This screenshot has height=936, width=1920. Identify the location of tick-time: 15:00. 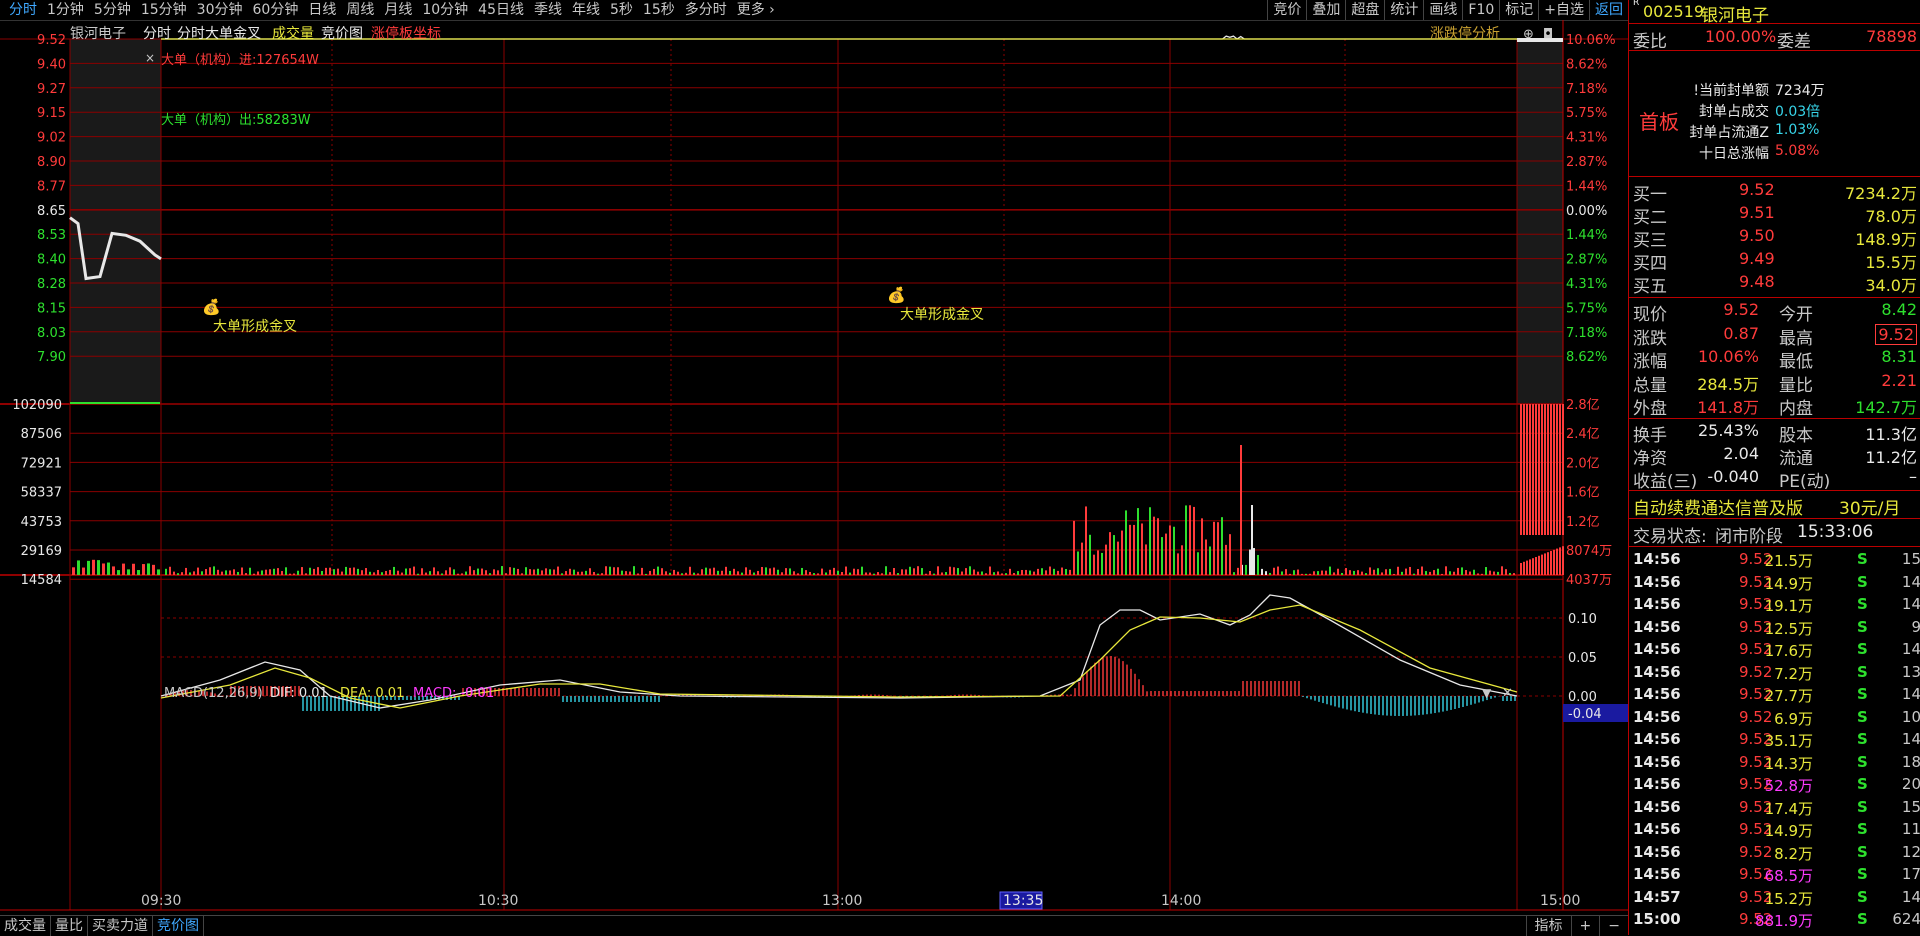
(1657, 919).